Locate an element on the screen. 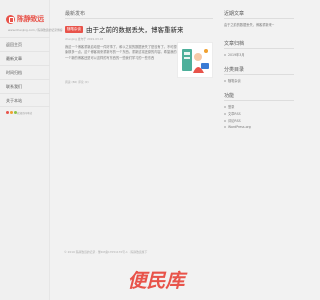 Image resolution: width=320 pixels, height=300 pixels. nav-item-home: 返回主页 is located at coordinates (25, 44).